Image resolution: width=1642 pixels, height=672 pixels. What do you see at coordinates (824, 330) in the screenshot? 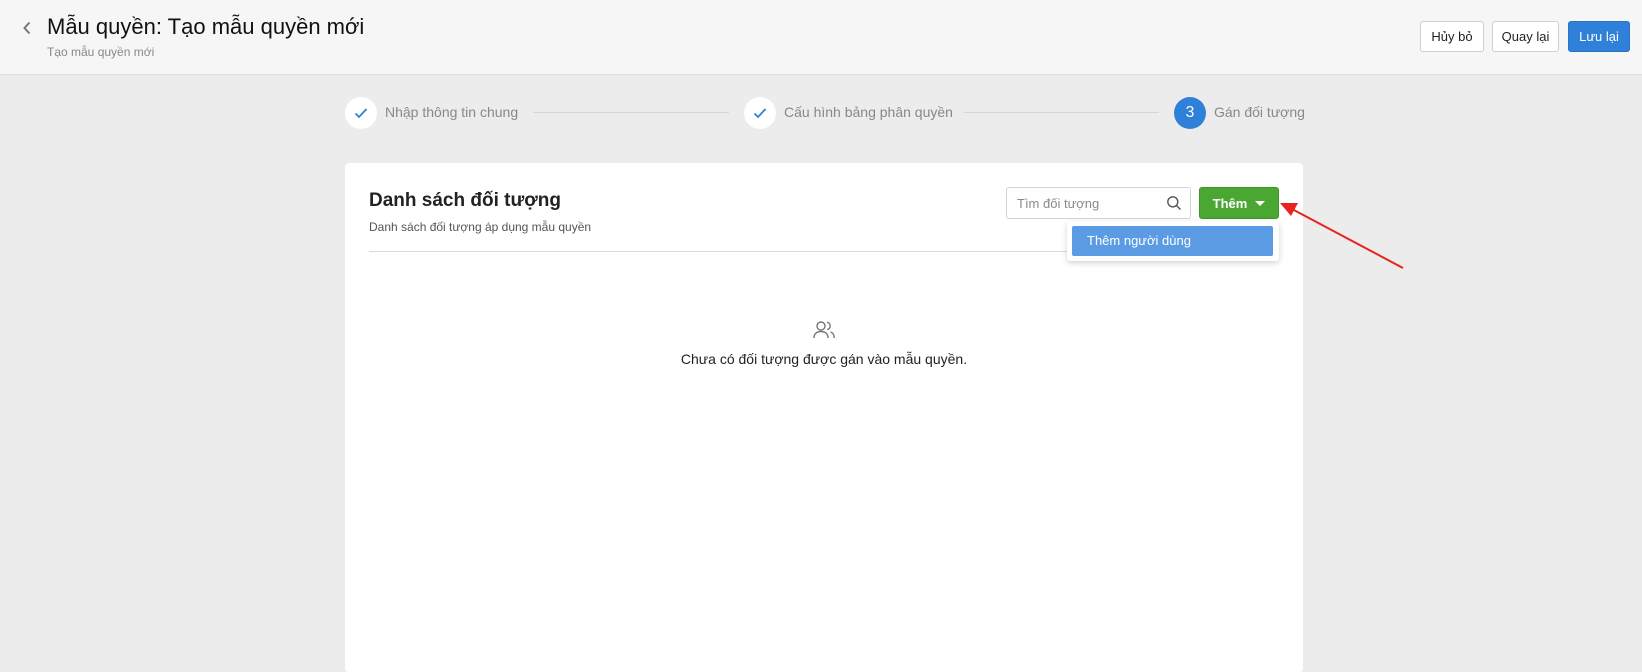
I see `users-icon` at bounding box center [824, 330].